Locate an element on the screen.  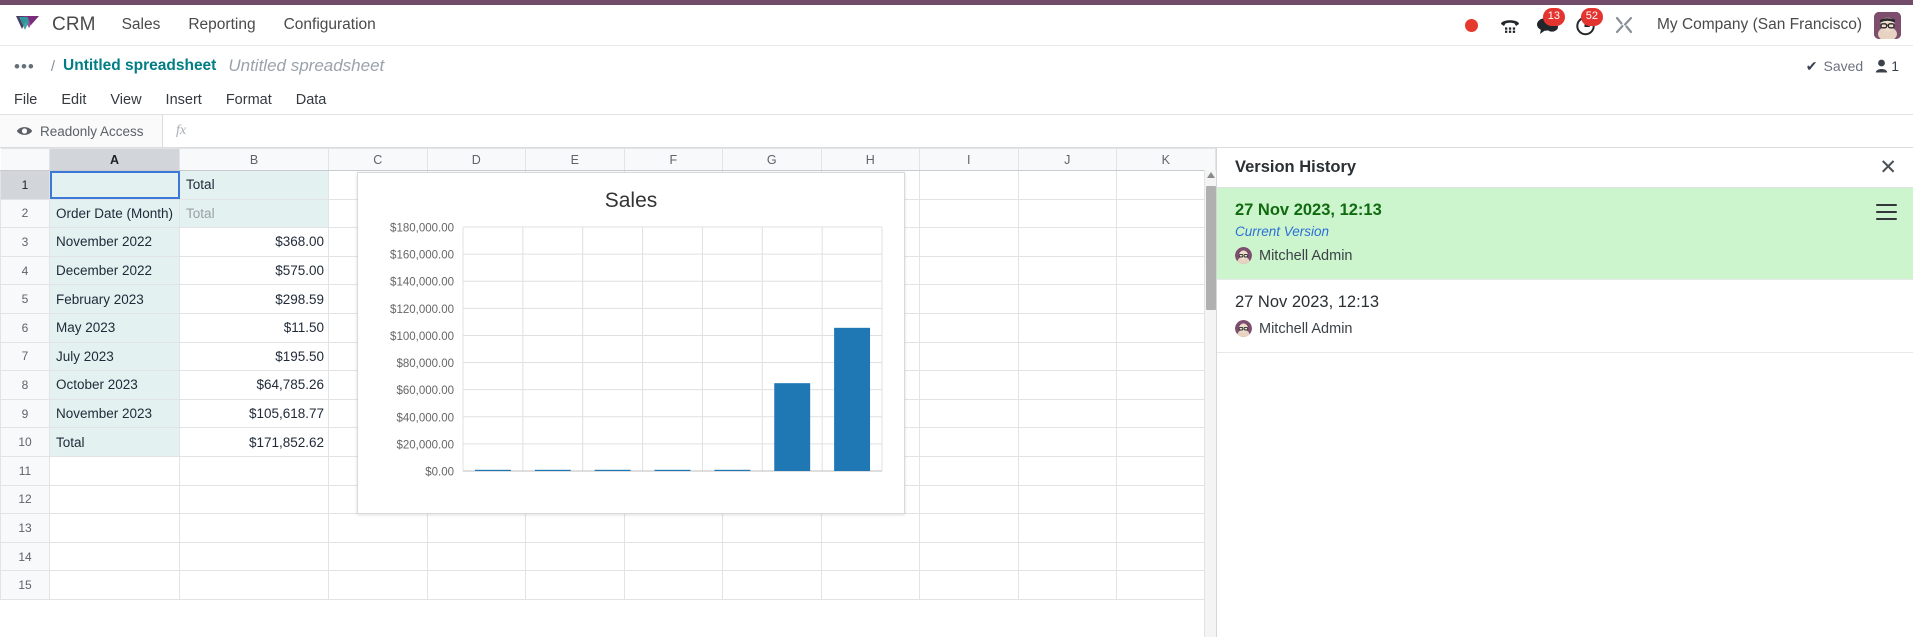
cell-A9: November 2023 is located at coordinates (114, 413).